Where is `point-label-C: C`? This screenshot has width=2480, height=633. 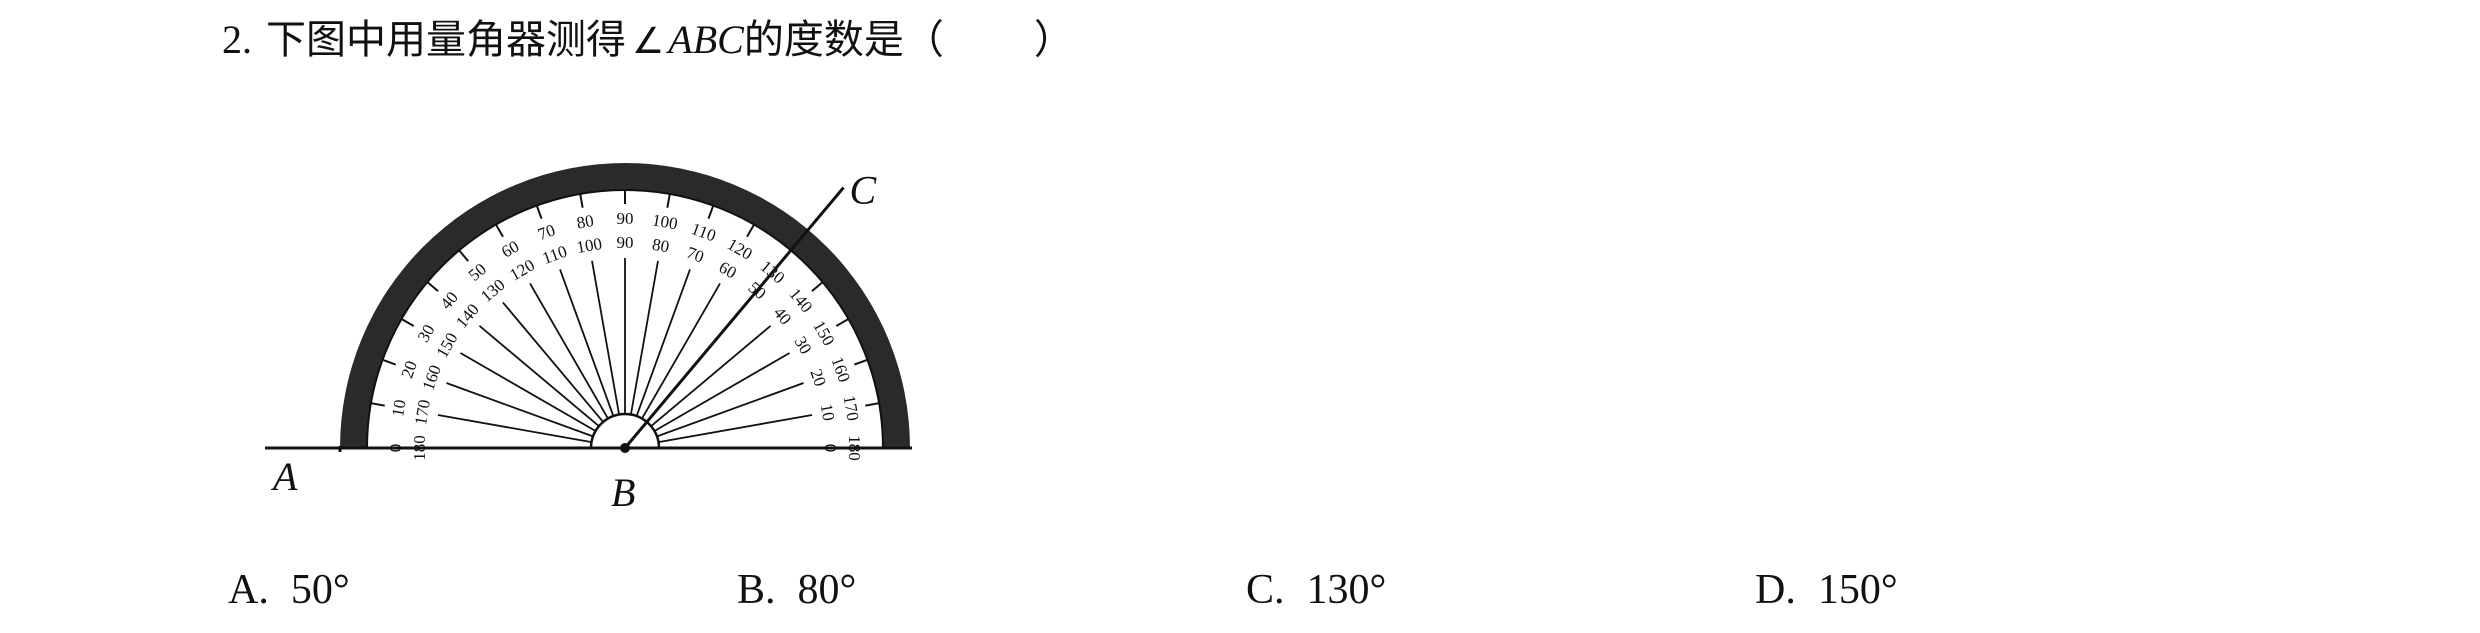 point-label-C: C is located at coordinates (864, 190).